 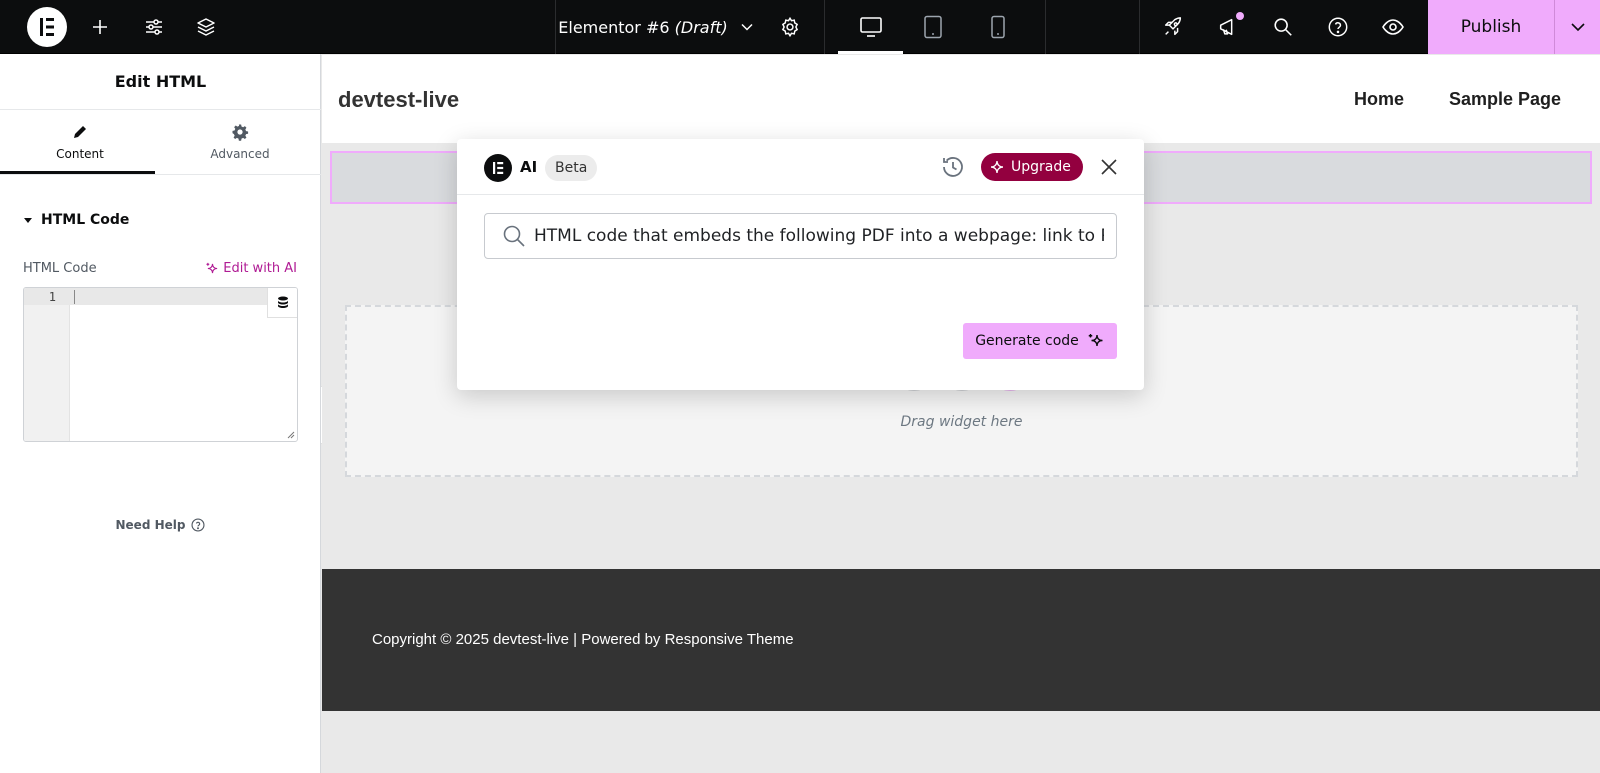 I want to click on megaphone-icon, so click(x=1226, y=27).